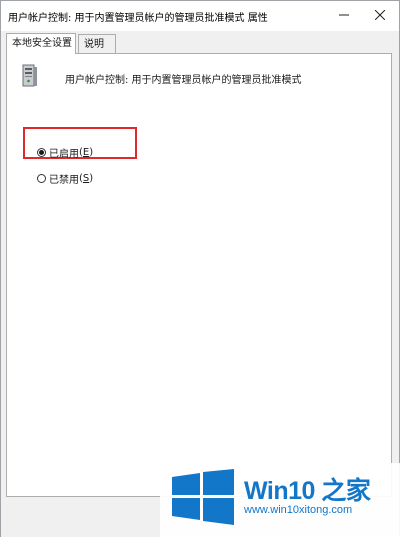 This screenshot has height=537, width=400. Describe the element at coordinates (203, 497) in the screenshot. I see `windows-logo-icon` at that location.